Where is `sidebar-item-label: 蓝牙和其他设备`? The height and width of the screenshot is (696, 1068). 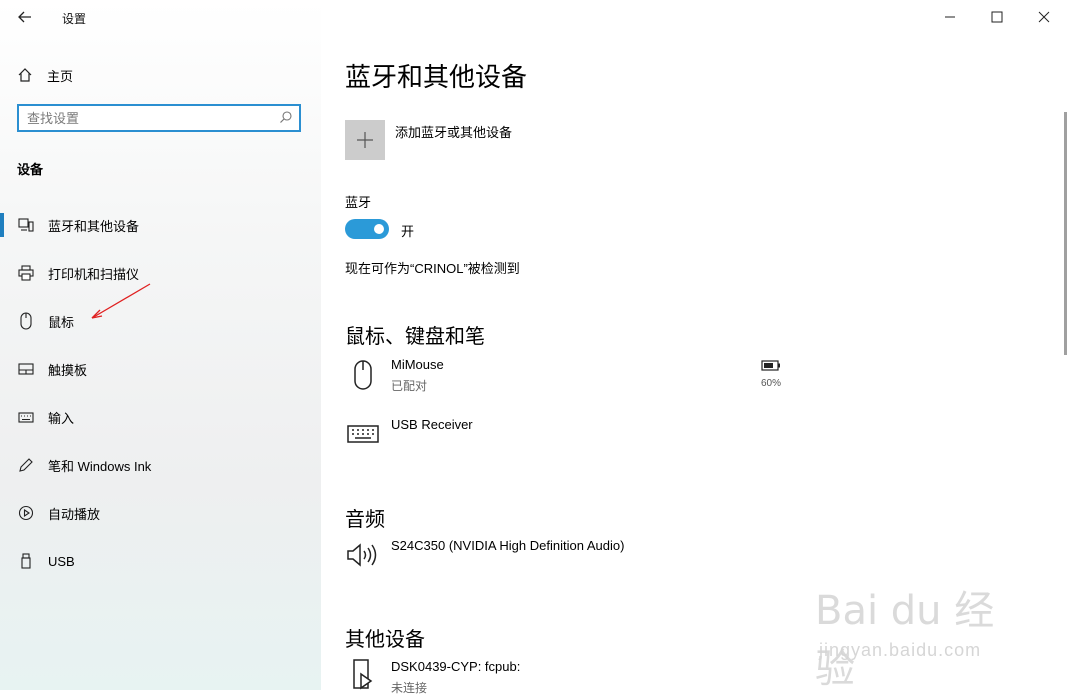 sidebar-item-label: 蓝牙和其他设备 is located at coordinates (94, 226).